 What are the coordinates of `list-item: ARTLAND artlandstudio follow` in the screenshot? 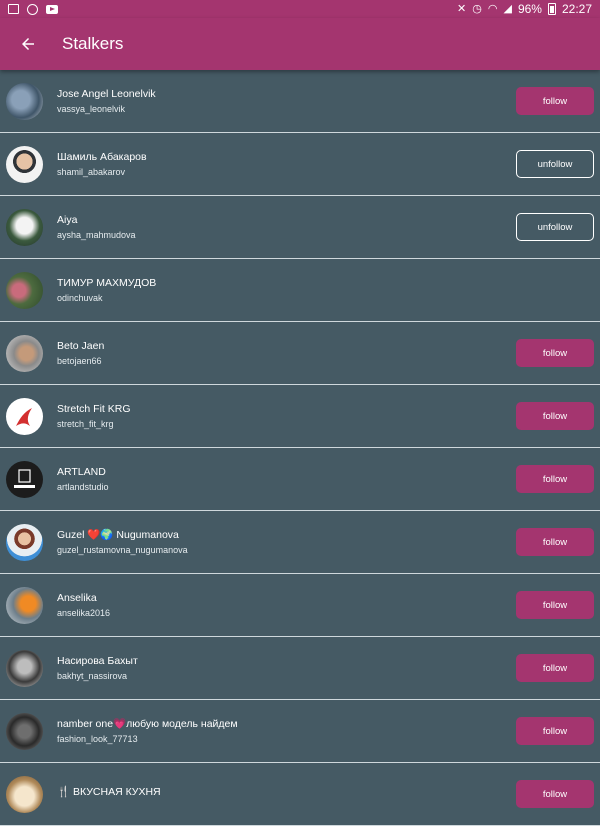 It's located at (300, 479).